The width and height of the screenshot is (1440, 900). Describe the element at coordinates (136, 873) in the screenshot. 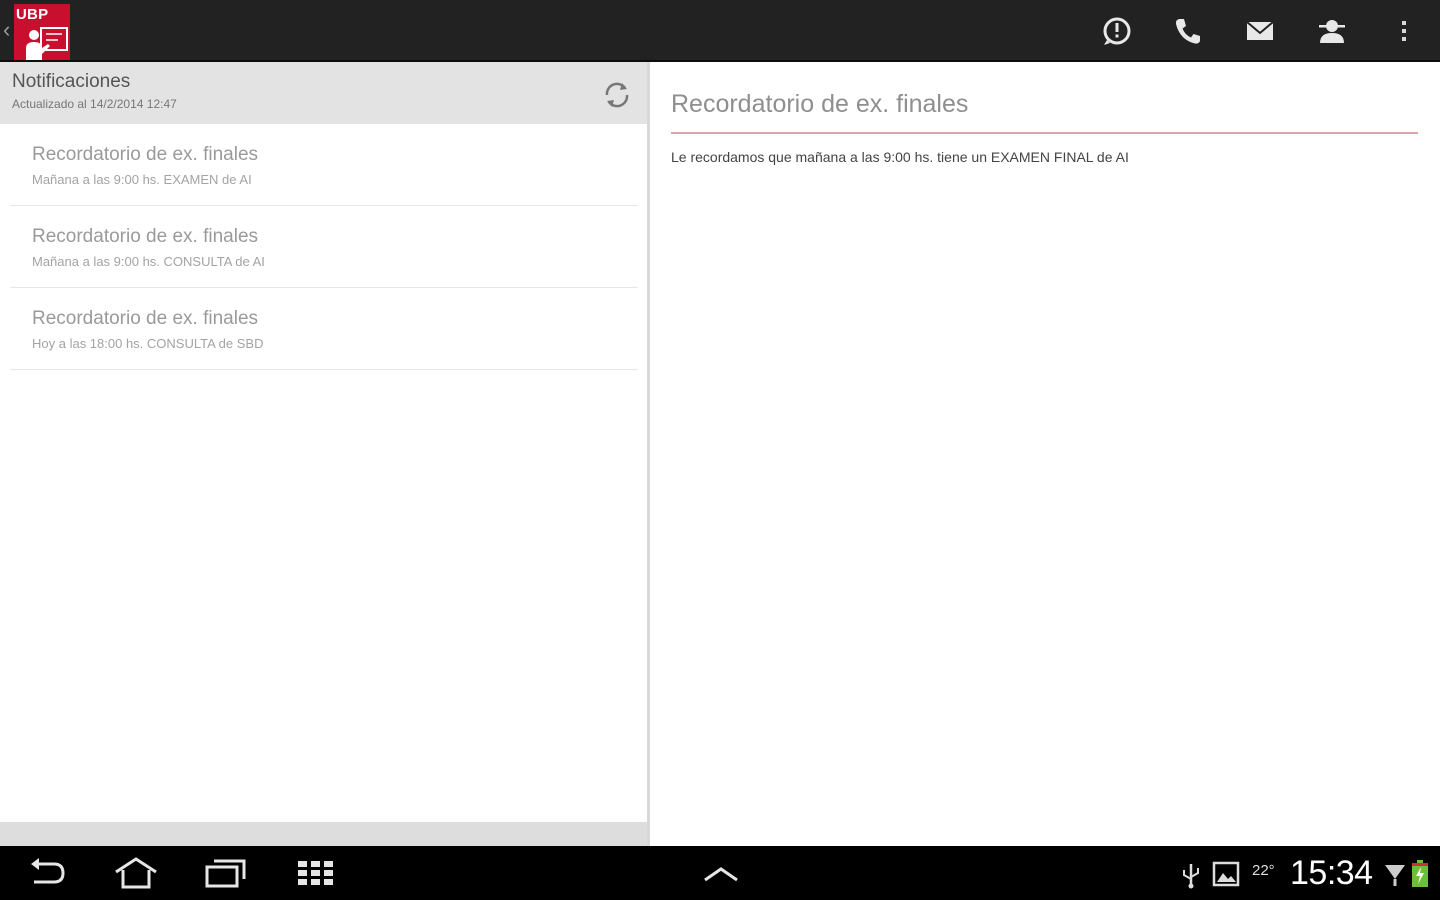

I see `home-icon` at that location.